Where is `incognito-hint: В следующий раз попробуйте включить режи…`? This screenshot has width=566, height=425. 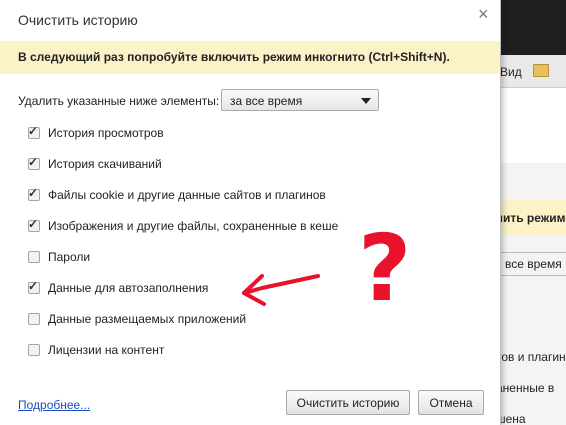 incognito-hint: В следующий раз попробуйте включить режи… is located at coordinates (250, 57).